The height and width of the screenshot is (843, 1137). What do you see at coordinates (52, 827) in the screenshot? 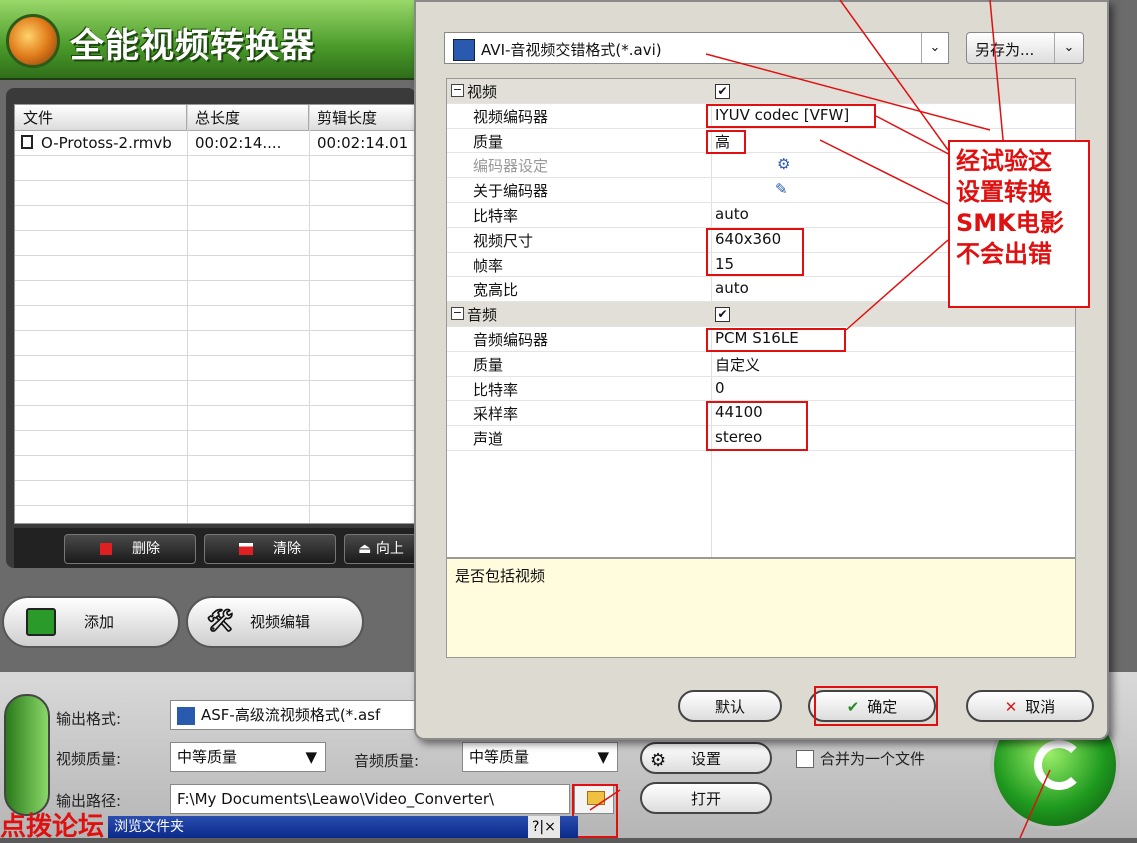
I see `watermark: 点拨论坛` at bounding box center [52, 827].